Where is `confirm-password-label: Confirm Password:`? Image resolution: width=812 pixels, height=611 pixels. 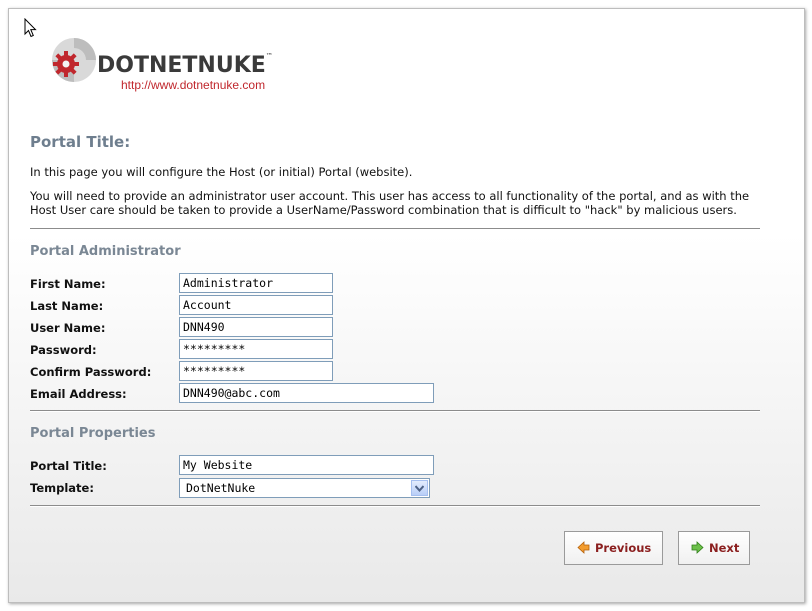 confirm-password-label: Confirm Password: is located at coordinates (91, 372).